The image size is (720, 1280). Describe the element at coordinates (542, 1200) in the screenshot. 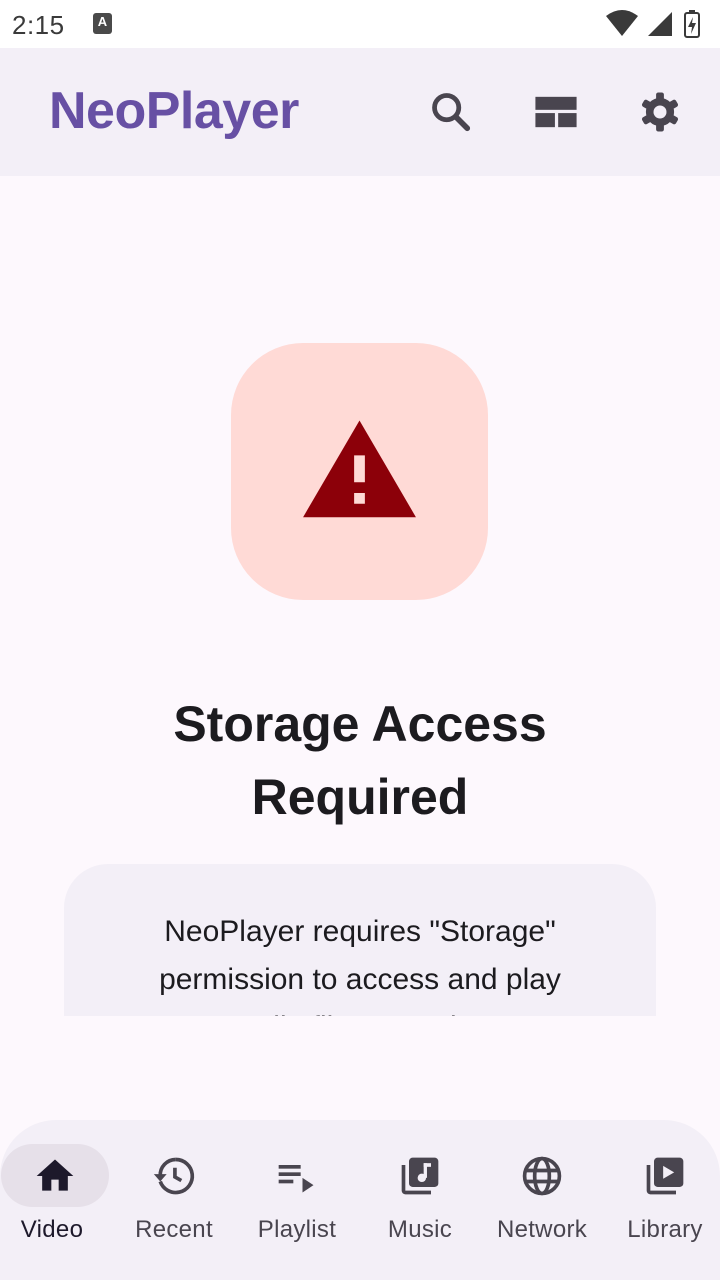

I see `nav-item-network: Network` at that location.